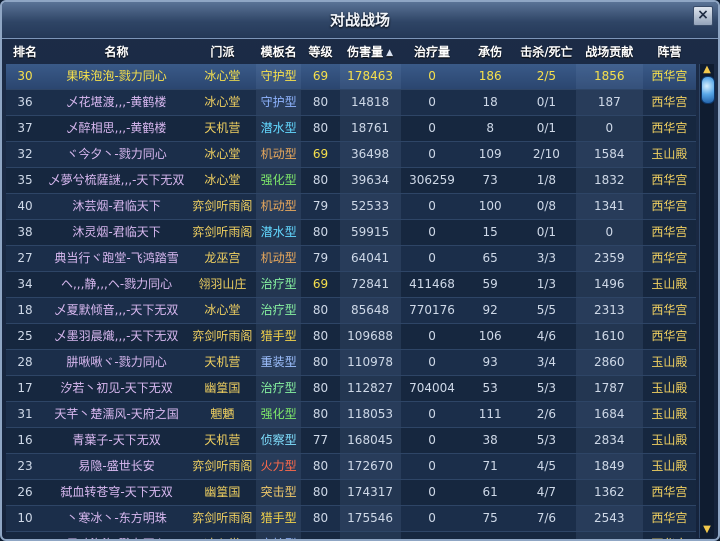 The width and height of the screenshot is (720, 541). Describe the element at coordinates (116, 154) in the screenshot. I see `cell-name: ヾ今夕丶-戮力同心` at that location.